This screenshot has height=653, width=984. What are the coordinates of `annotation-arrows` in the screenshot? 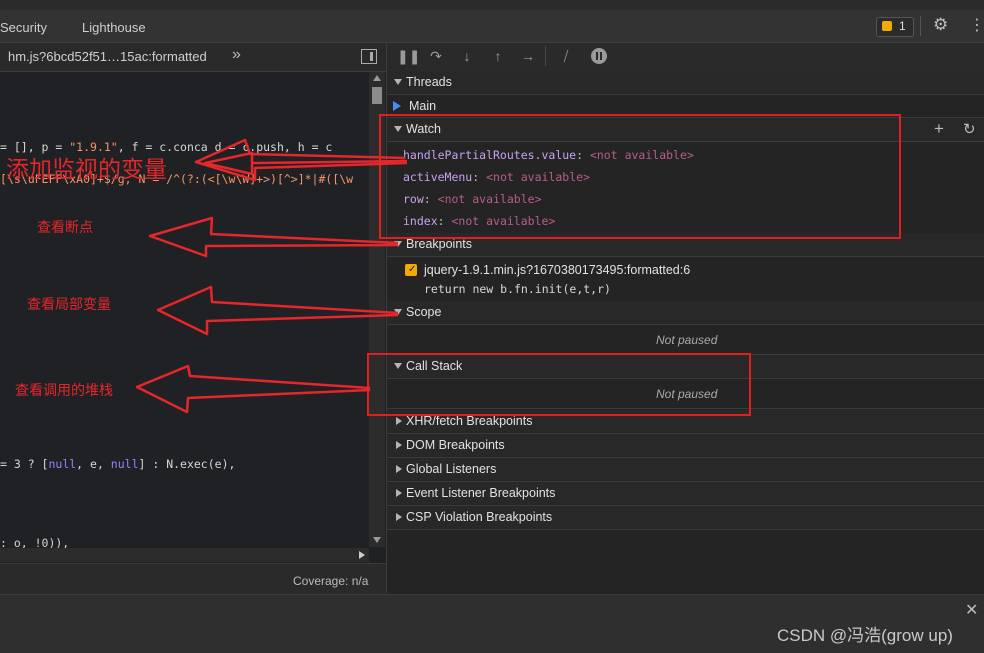 It's located at (271, 276).